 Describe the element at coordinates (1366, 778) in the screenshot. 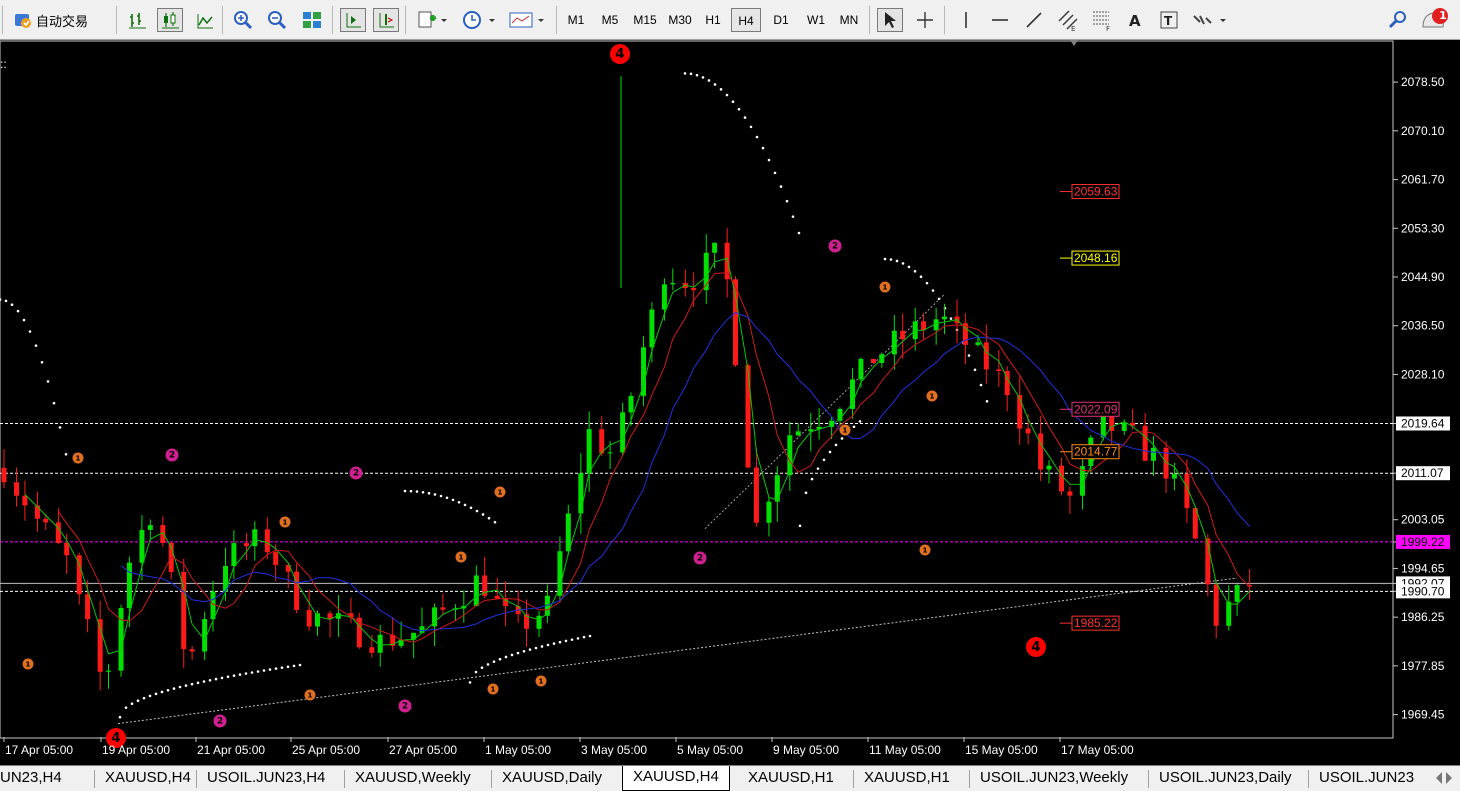

I see `chart-tab: USOIL.JUN23` at that location.